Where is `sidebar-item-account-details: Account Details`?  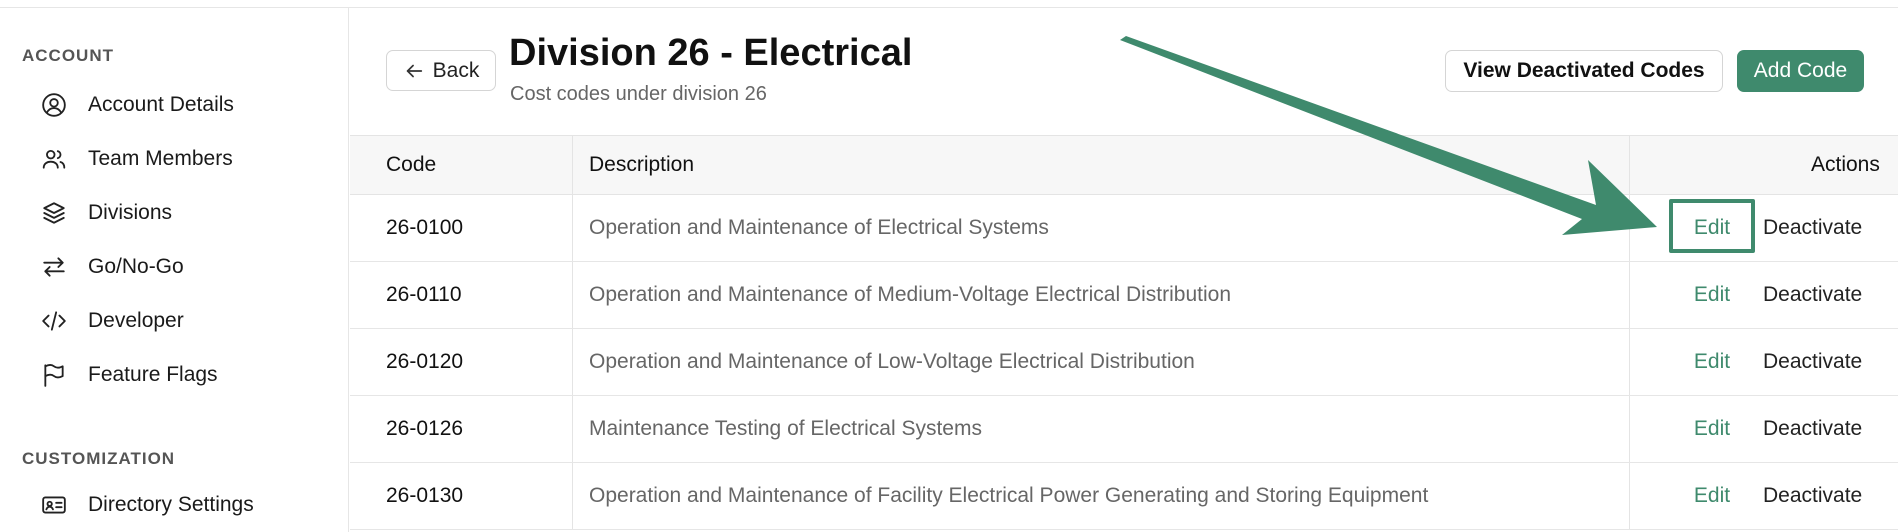
sidebar-item-account-details: Account Details is located at coordinates (185, 105).